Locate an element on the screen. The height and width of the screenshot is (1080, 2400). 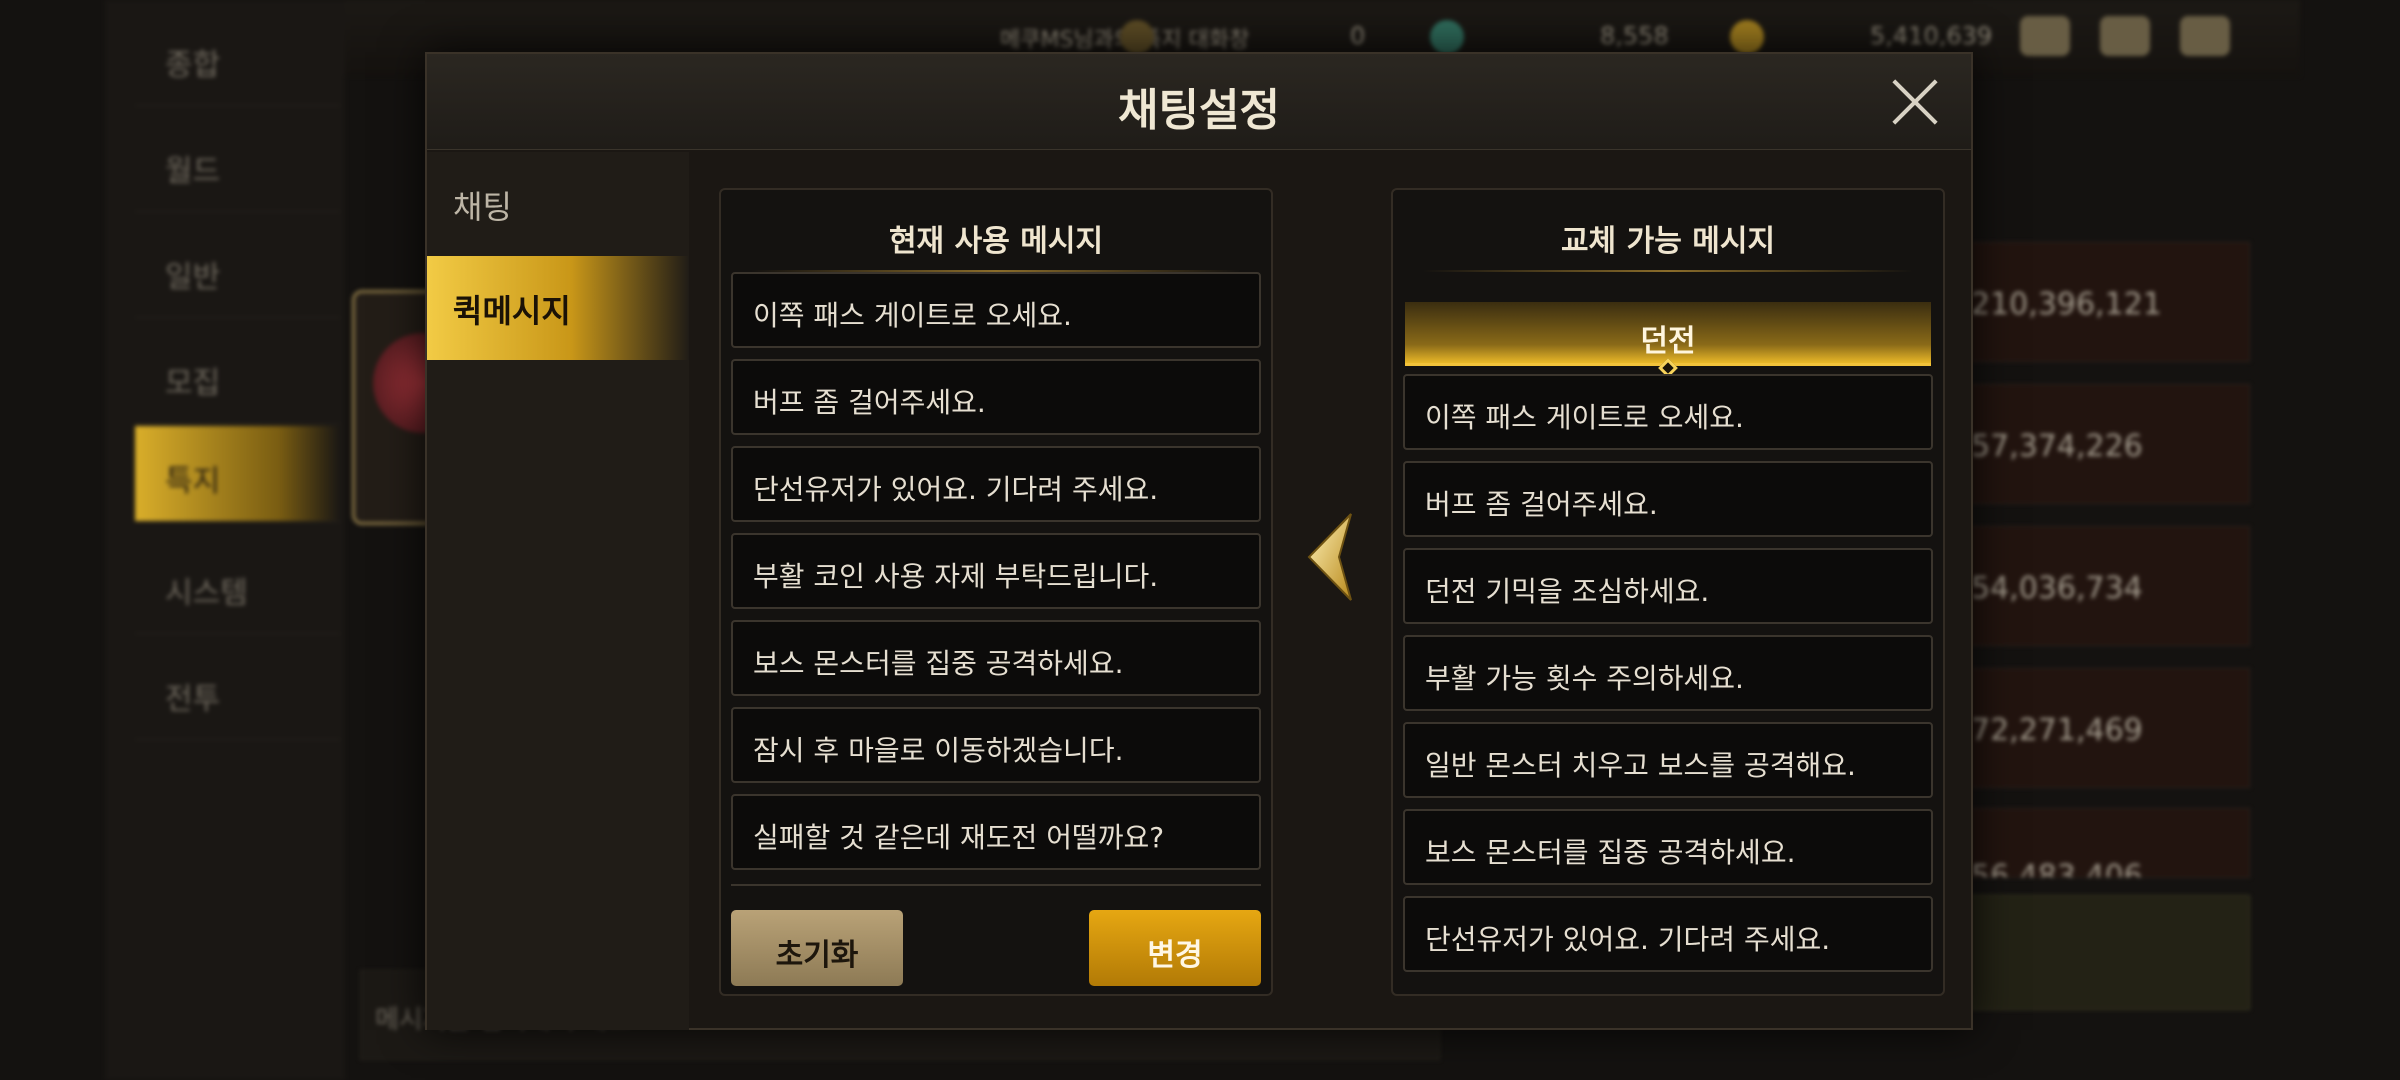
available-message-item: 보스 몬스터를 집중 공격하세요. is located at coordinates (1668, 847).